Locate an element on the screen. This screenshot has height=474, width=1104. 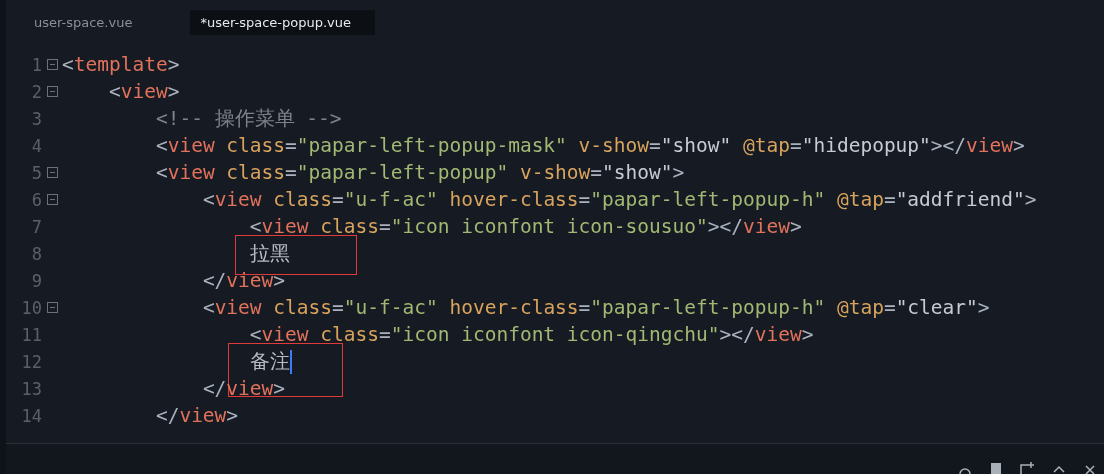
line-number: 12 is located at coordinates (31, 361).